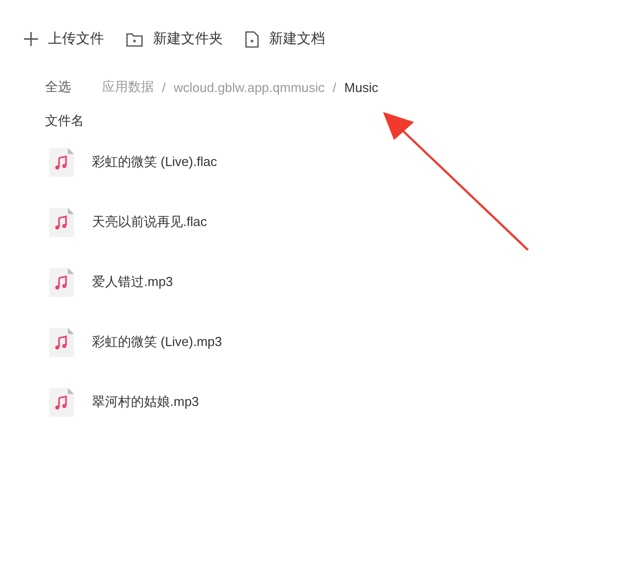 Image resolution: width=621 pixels, height=566 pixels. Describe the element at coordinates (174, 39) in the screenshot. I see `toolbar-button: 新建文件夹` at that location.